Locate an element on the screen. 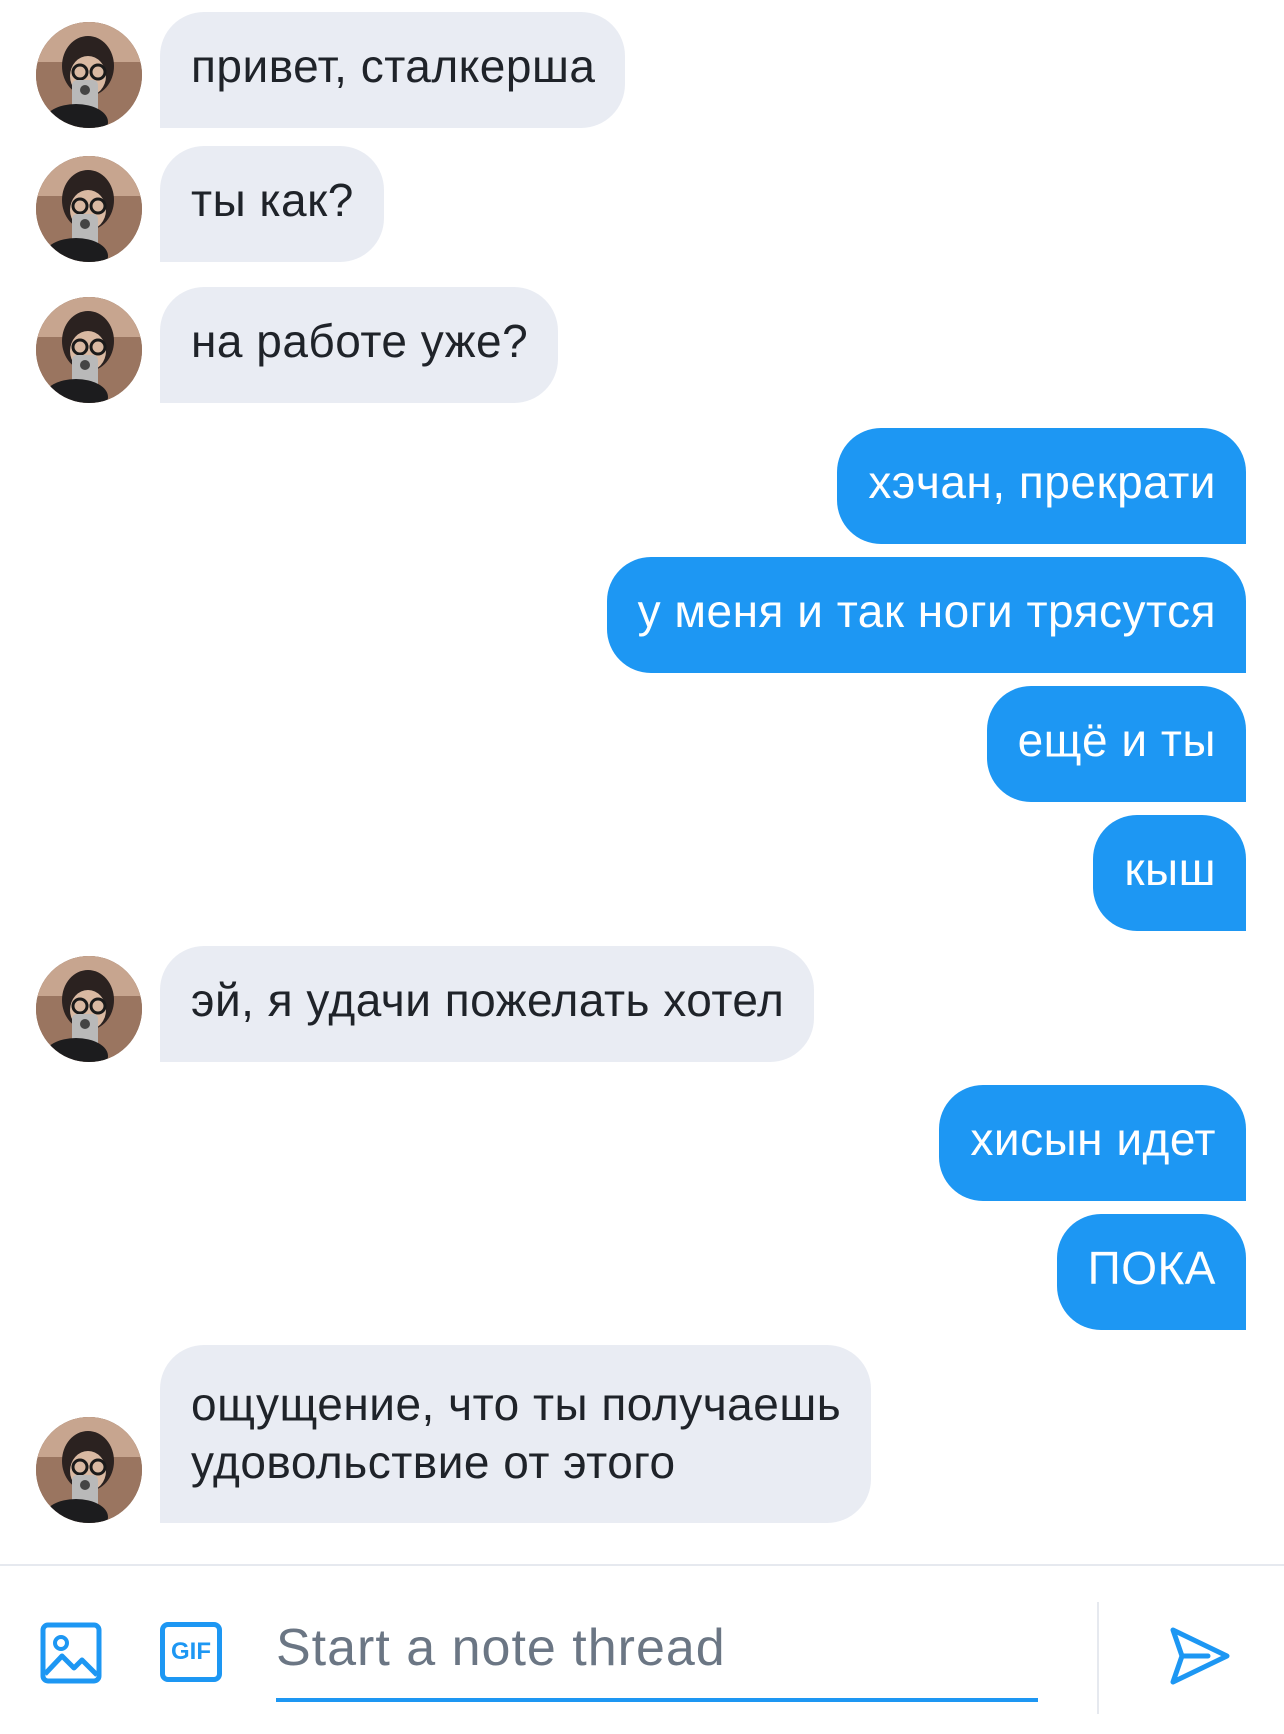  message-bubble: эй, я удачи пожелать хотел is located at coordinates (487, 1004).